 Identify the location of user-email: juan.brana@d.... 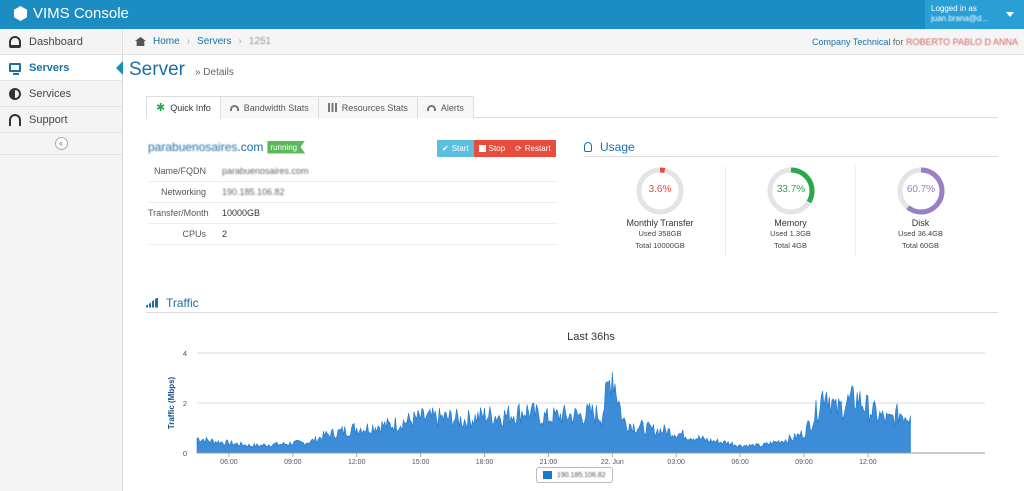
(960, 18).